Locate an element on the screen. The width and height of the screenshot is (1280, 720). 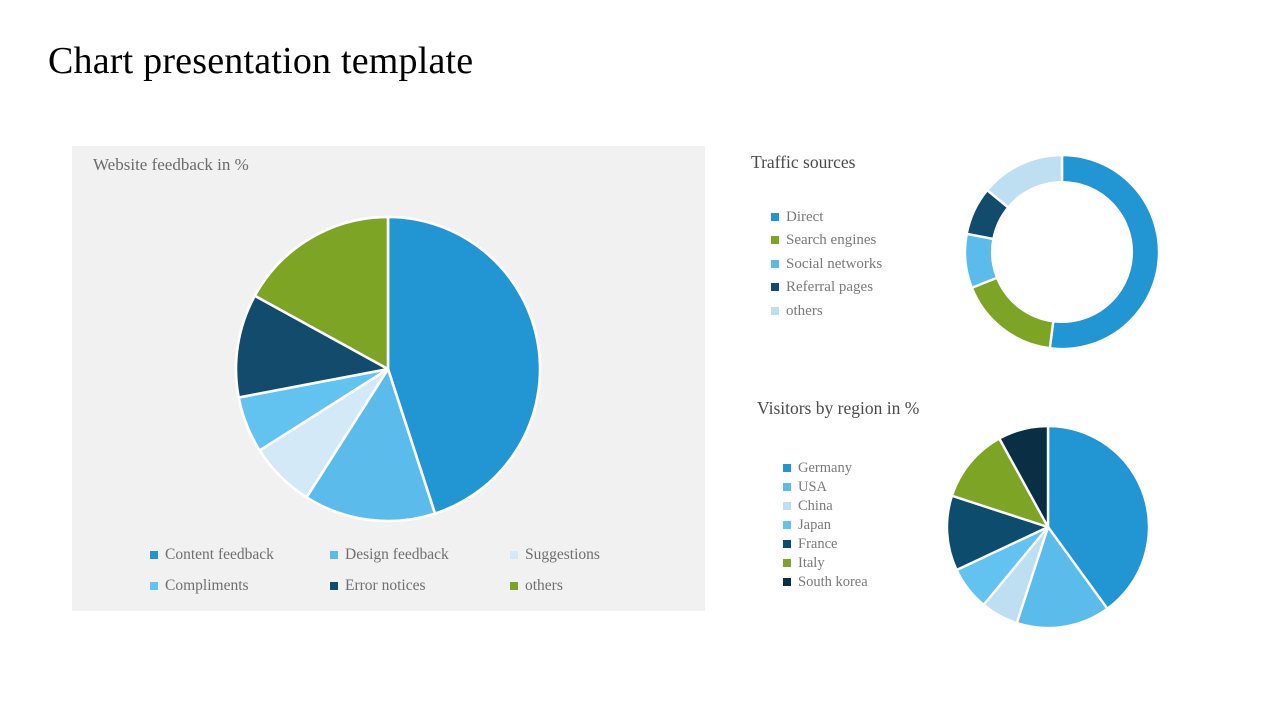
traffic-sources-donut-chart is located at coordinates (1062, 252).